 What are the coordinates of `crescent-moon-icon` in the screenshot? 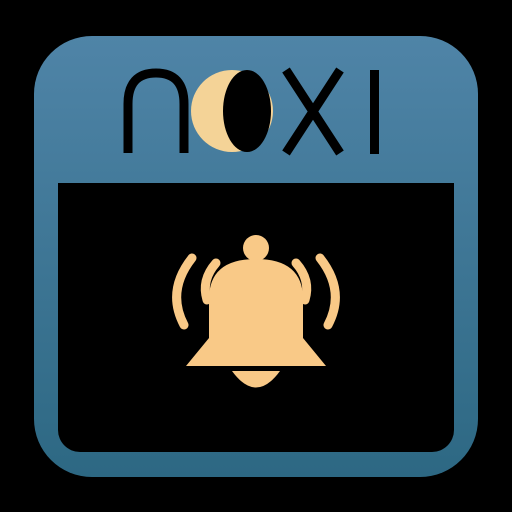 It's located at (232, 111).